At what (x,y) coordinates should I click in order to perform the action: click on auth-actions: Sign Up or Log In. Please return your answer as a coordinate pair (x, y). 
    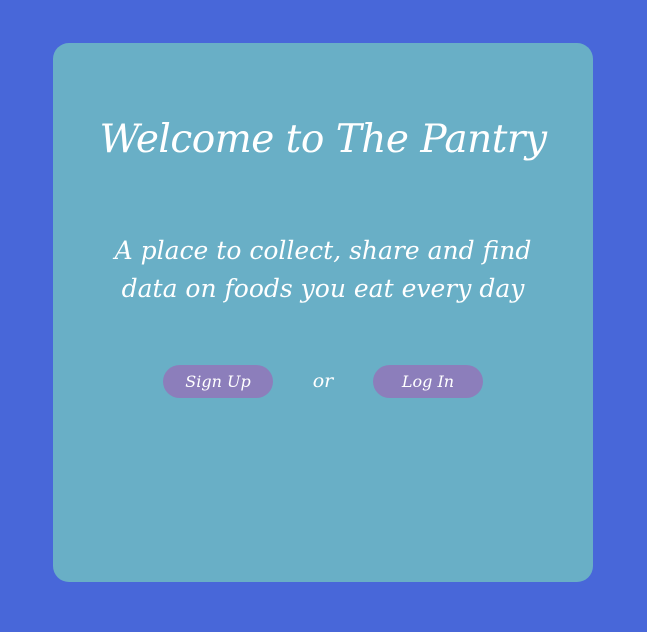
    Looking at the image, I should click on (323, 381).